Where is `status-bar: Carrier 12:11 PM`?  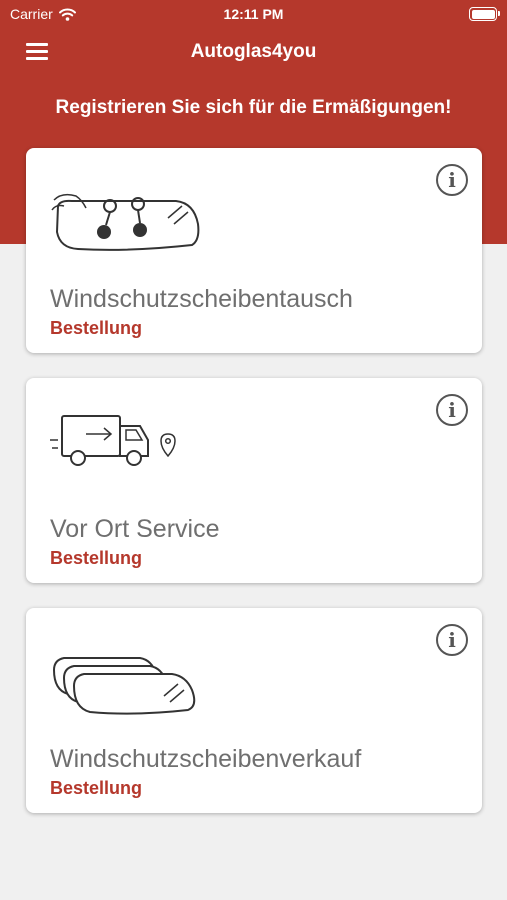
status-bar: Carrier 12:11 PM is located at coordinates (253, 14).